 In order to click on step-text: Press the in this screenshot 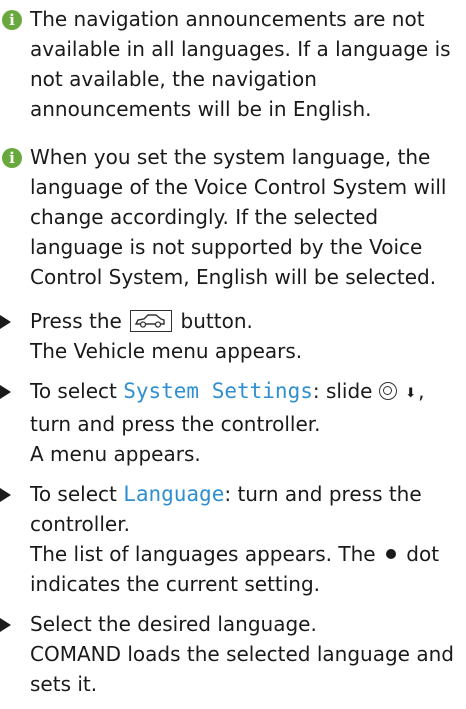, I will do `click(76, 321)`.